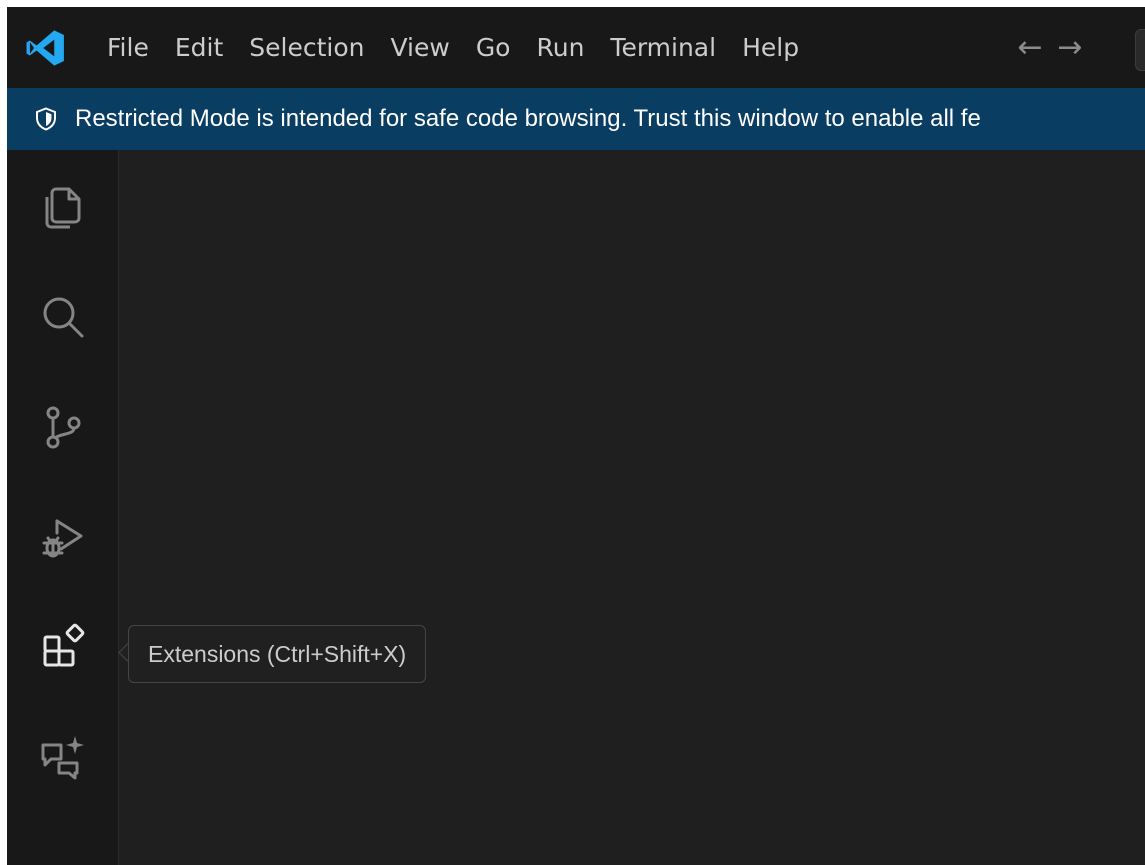 The width and height of the screenshot is (1145, 865). I want to click on activity-chat, so click(62, 757).